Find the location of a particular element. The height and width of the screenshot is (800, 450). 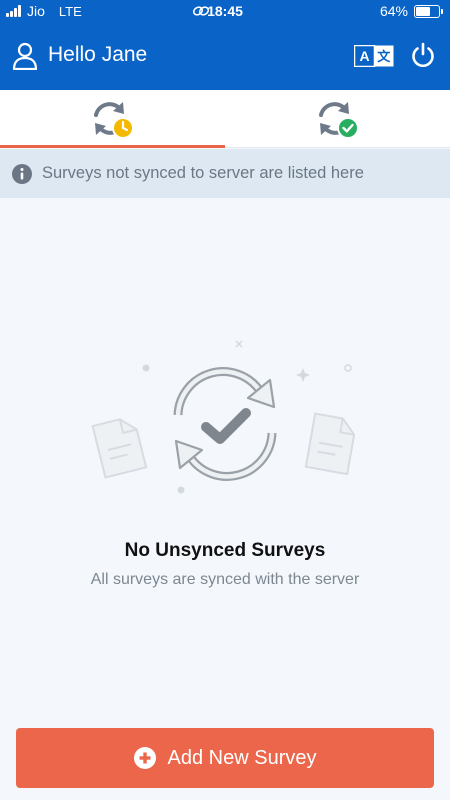

battery-percent: 64% is located at coordinates (393, 11).